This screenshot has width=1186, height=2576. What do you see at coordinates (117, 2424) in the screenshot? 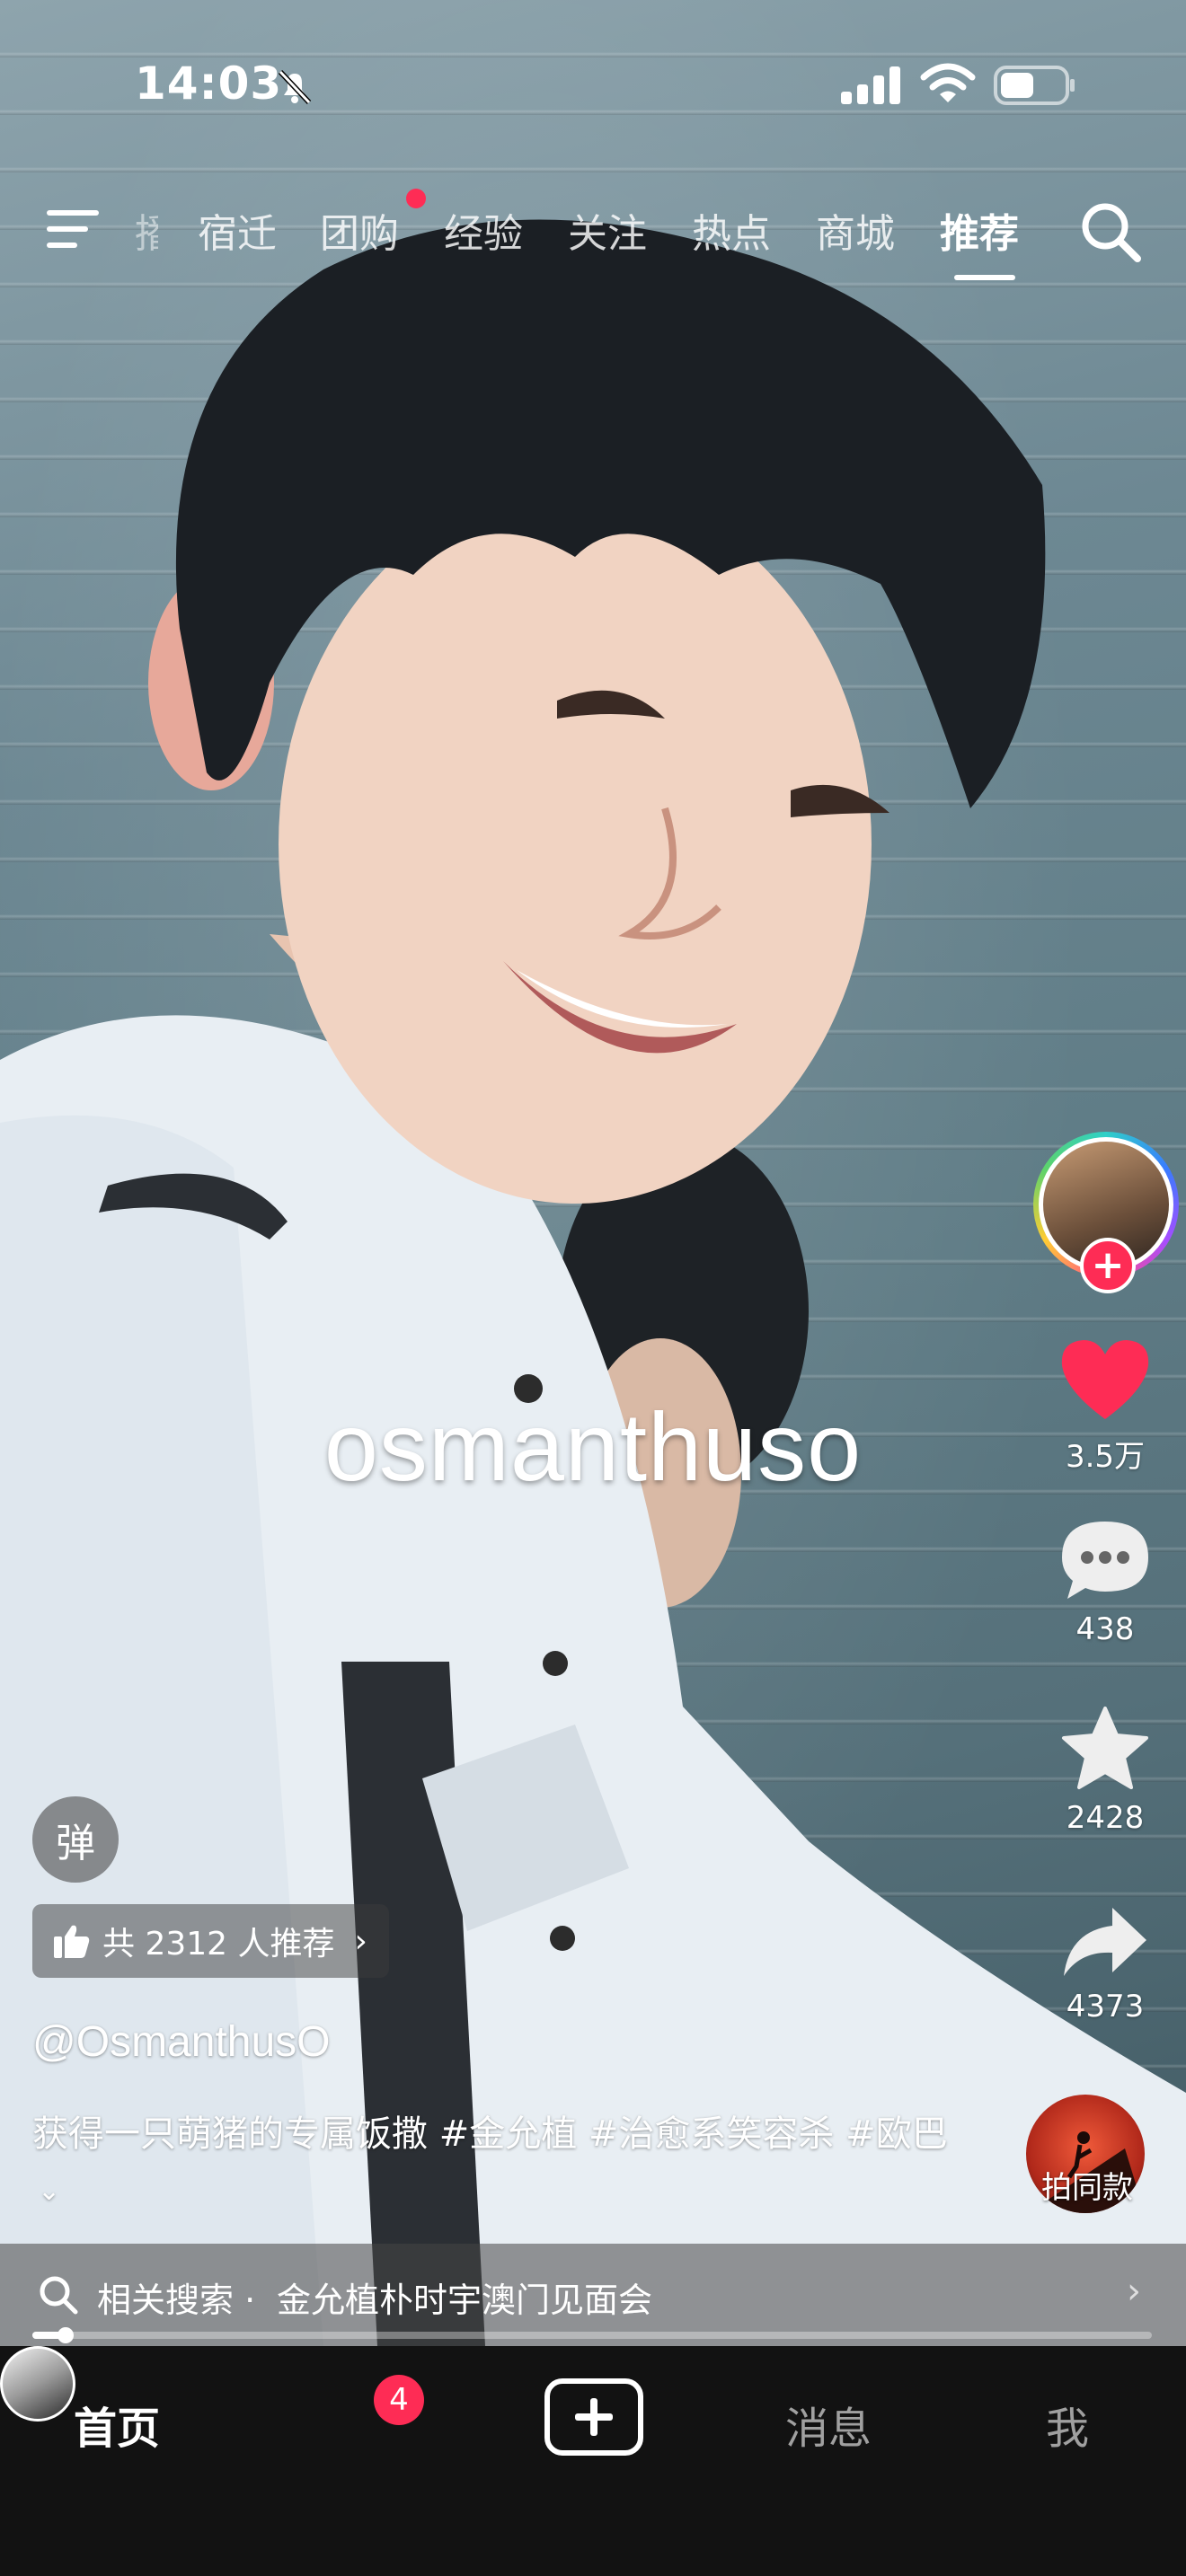
I see `tab-home: 首页` at bounding box center [117, 2424].